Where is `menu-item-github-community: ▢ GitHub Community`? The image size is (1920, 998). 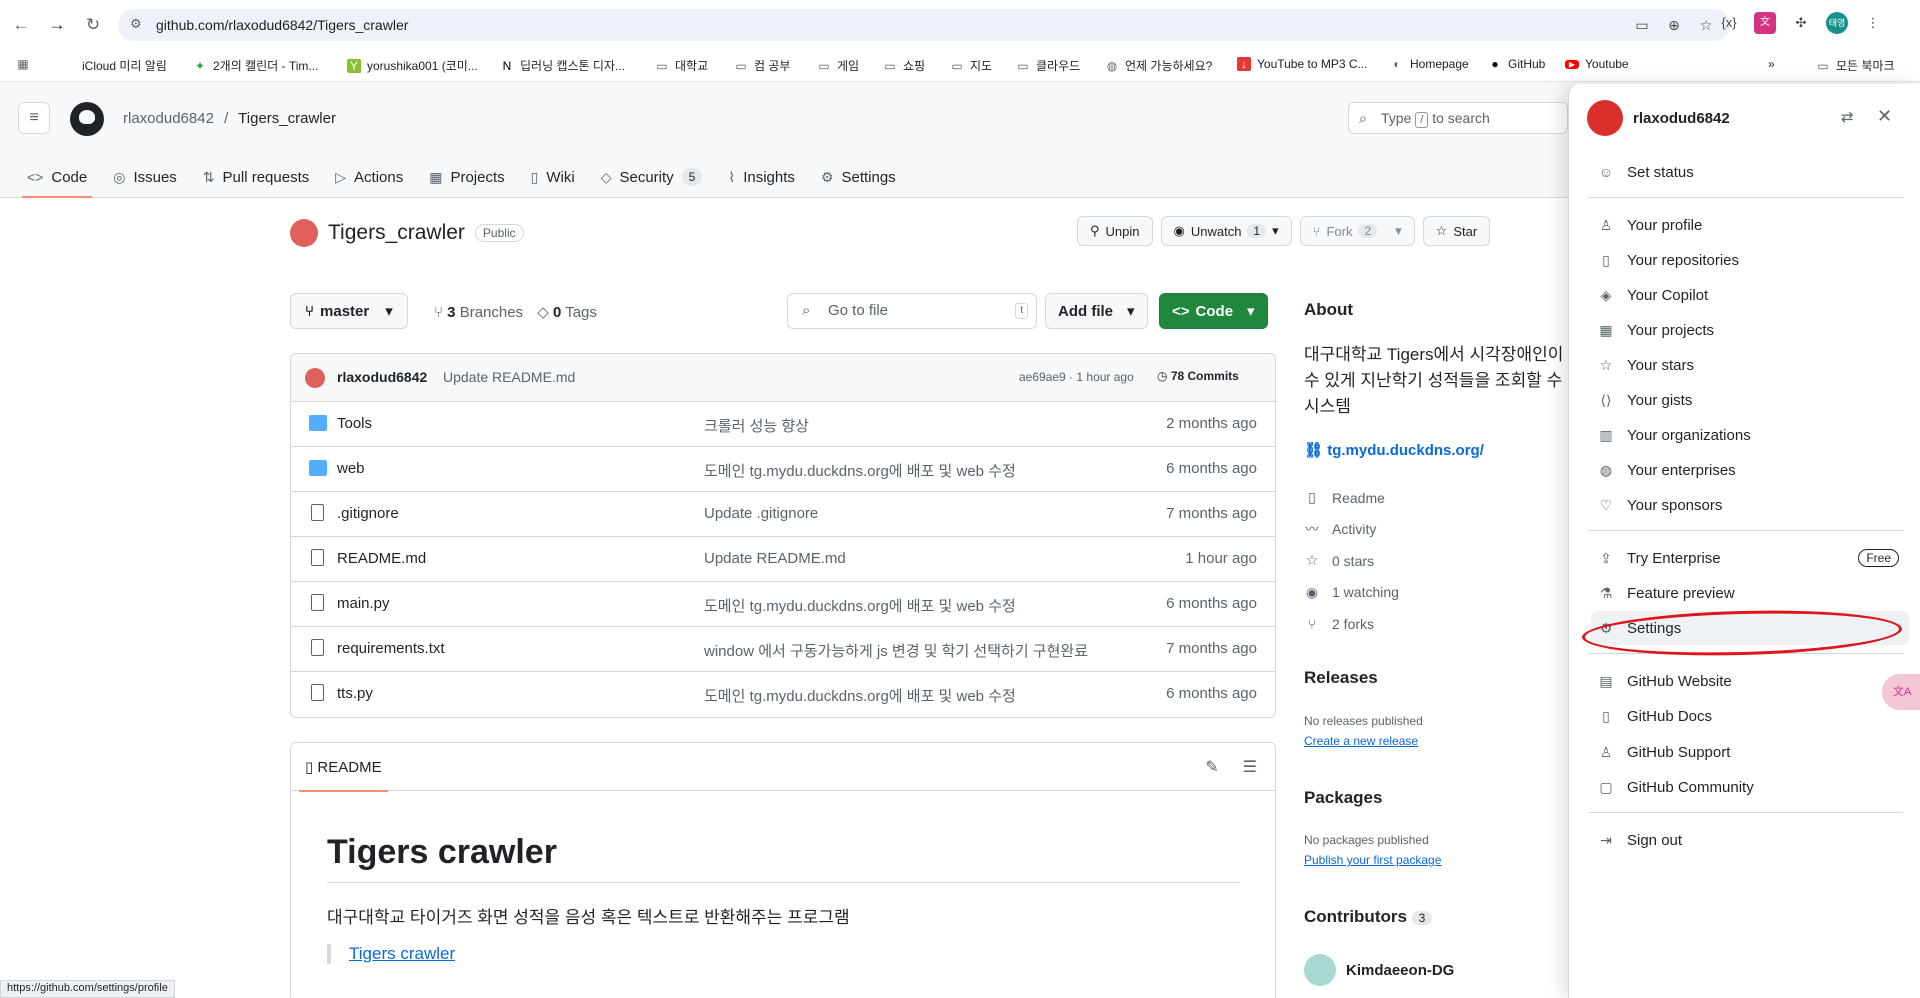 menu-item-github-community: ▢ GitHub Community is located at coordinates (1750, 787).